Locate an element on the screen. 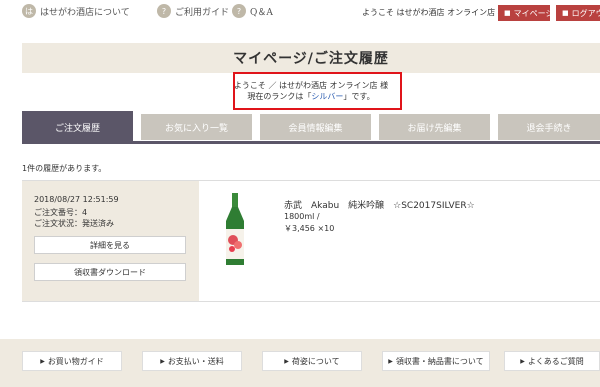 The height and width of the screenshot is (387, 600). product-name: 赤武 Akabu 純米吟醸 ☆SC2017SILVER☆ is located at coordinates (379, 204).